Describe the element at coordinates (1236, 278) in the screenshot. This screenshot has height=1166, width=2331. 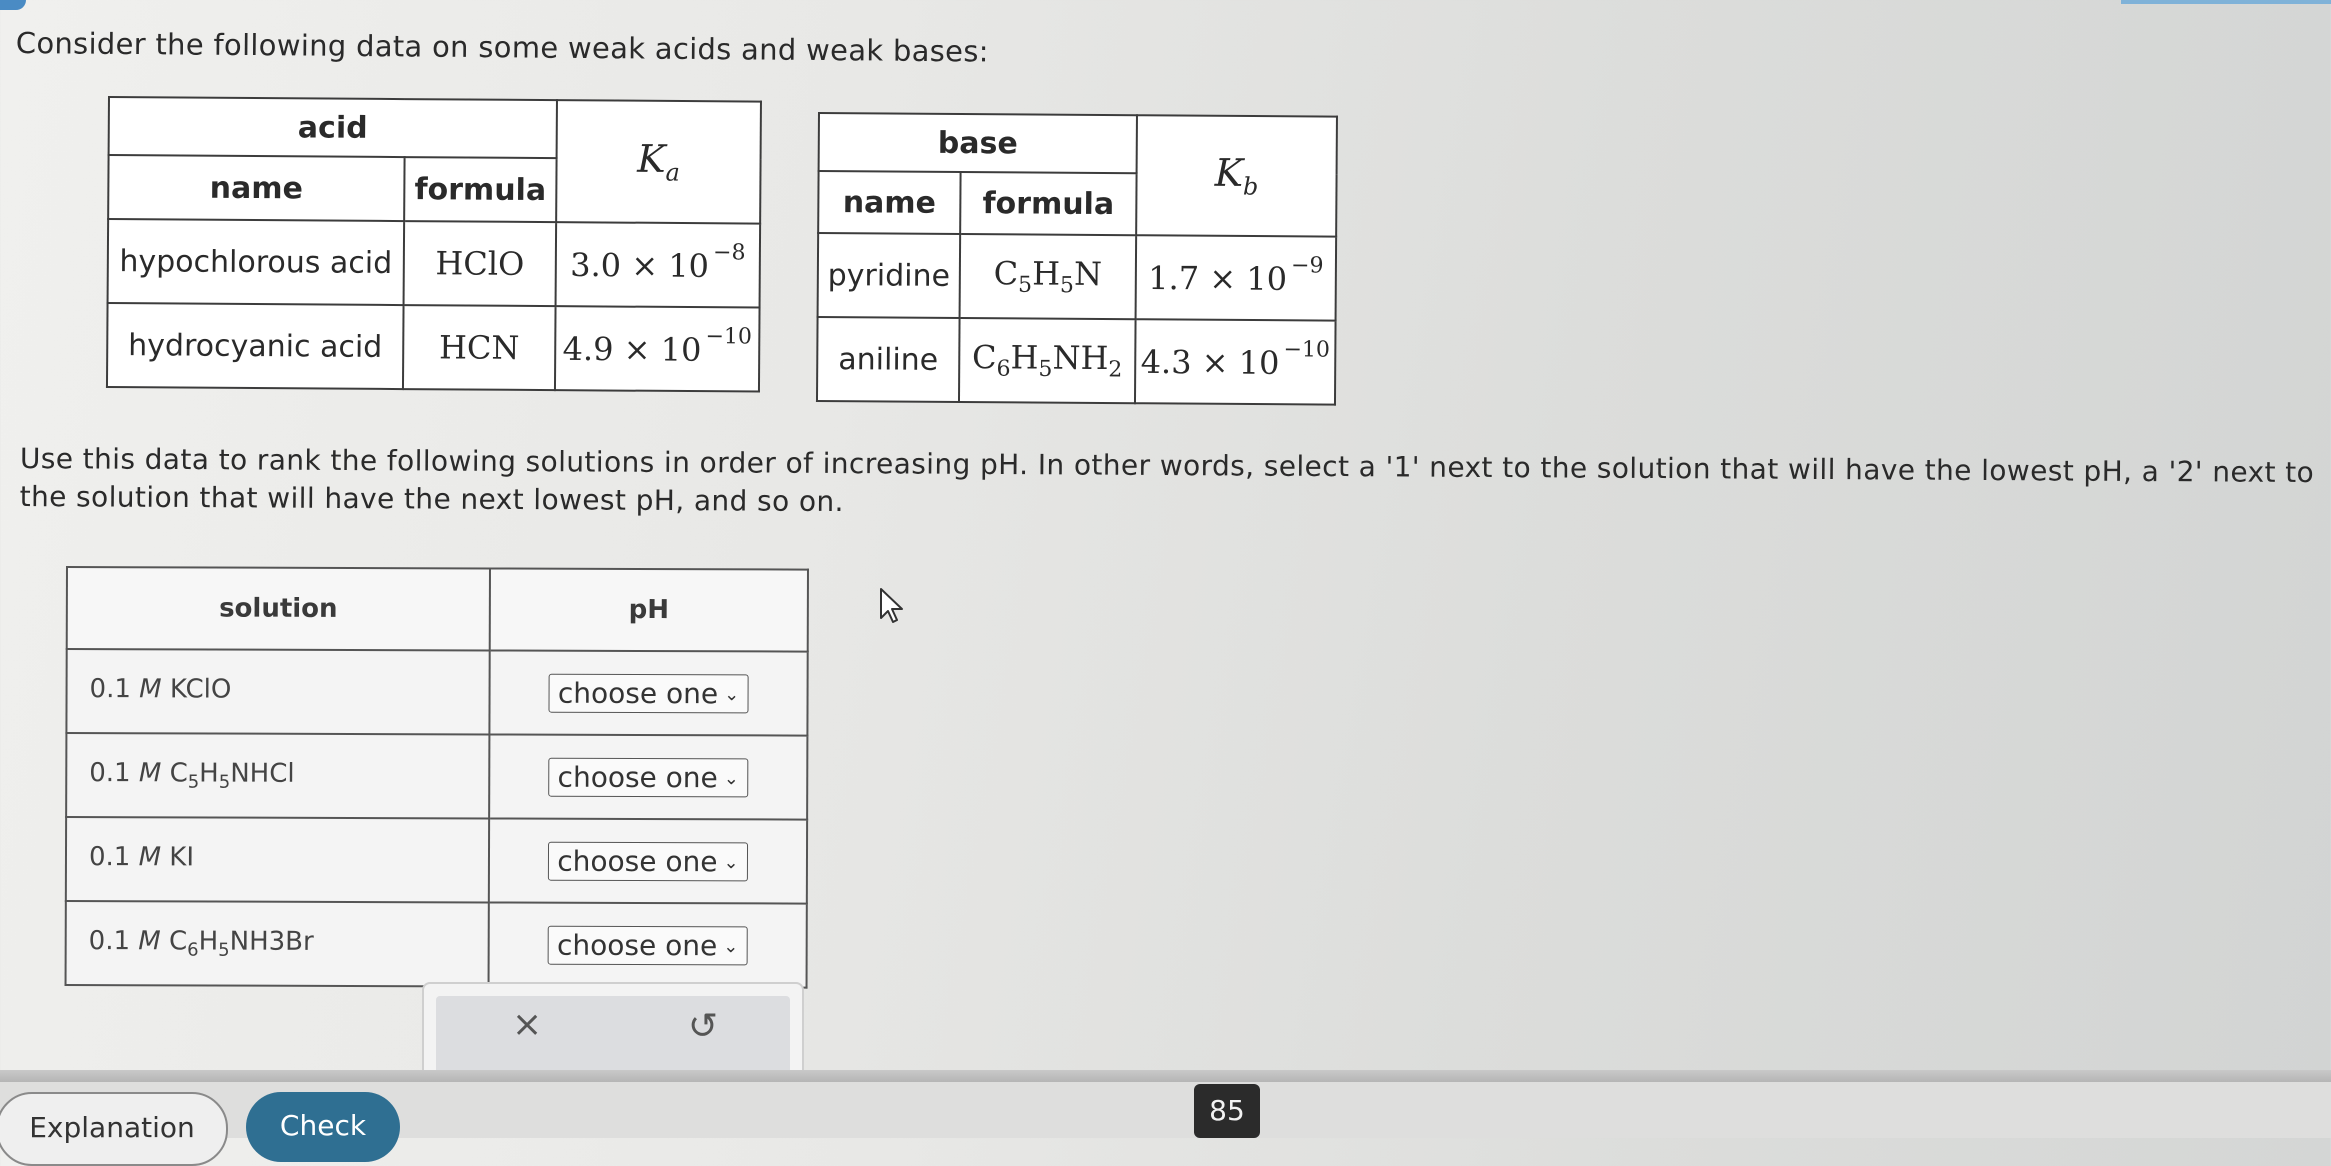
I see `kb-value: 1.7 × 10 −9` at that location.